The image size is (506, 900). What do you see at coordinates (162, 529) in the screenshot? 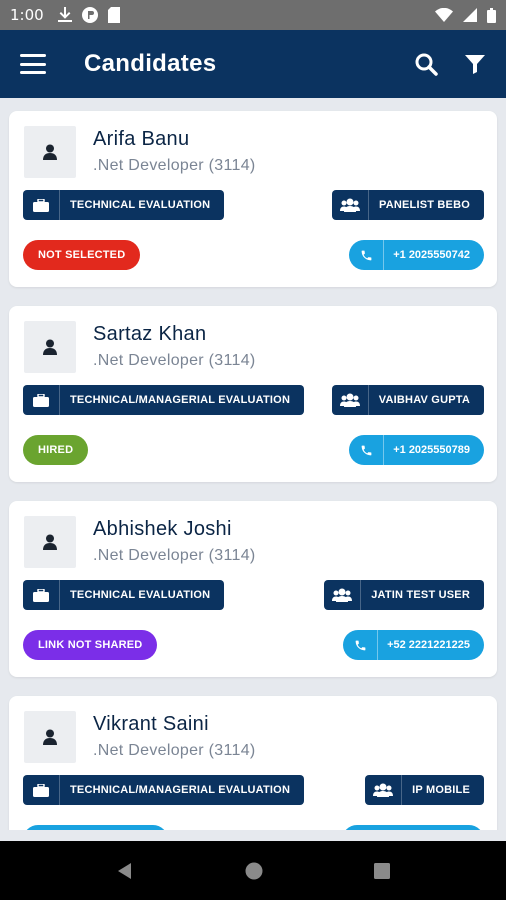
I see `candidate-name: Abhishek Joshi` at bounding box center [162, 529].